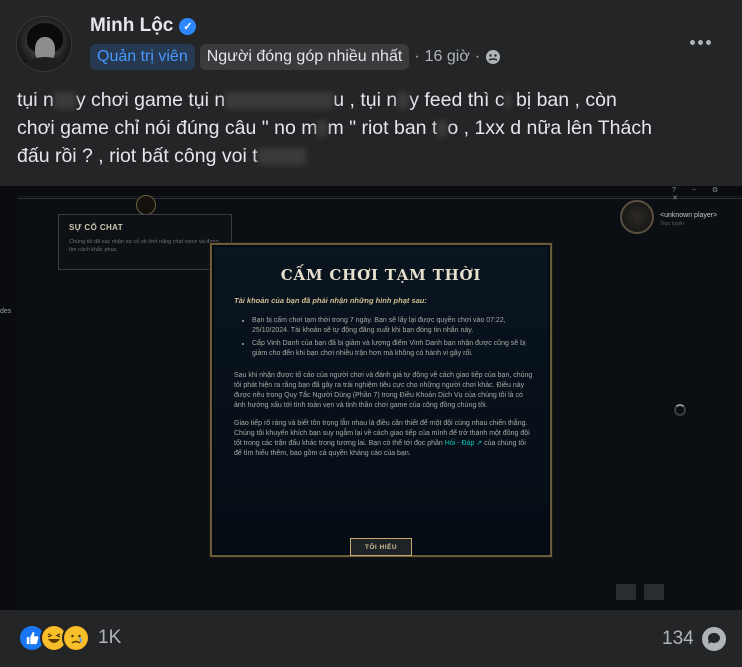 The height and width of the screenshot is (667, 742). I want to click on comment-summary: 134, so click(694, 639).